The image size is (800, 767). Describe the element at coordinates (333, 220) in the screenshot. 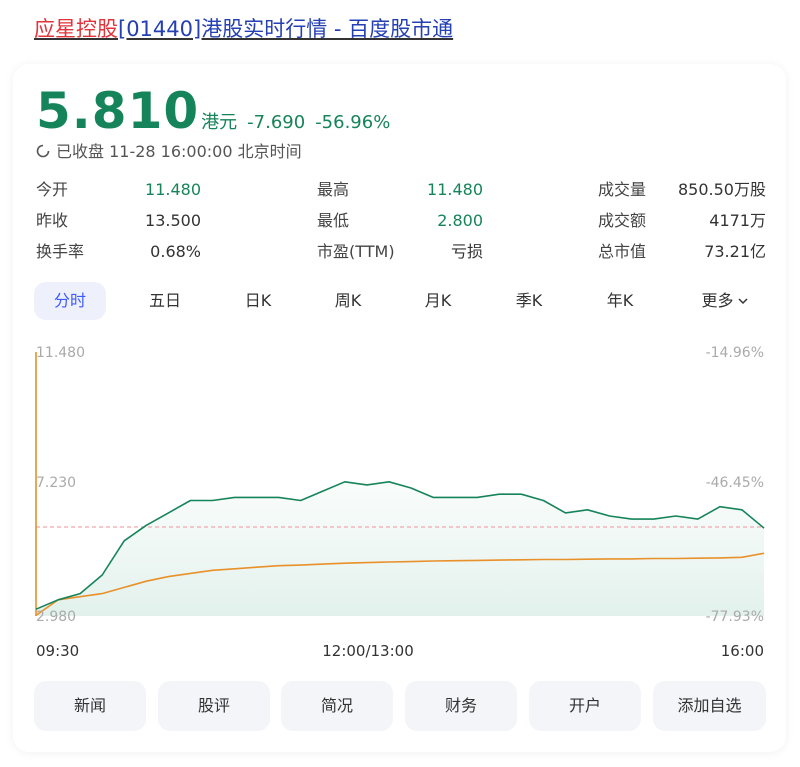

I see `stat-label-low: 最低` at that location.